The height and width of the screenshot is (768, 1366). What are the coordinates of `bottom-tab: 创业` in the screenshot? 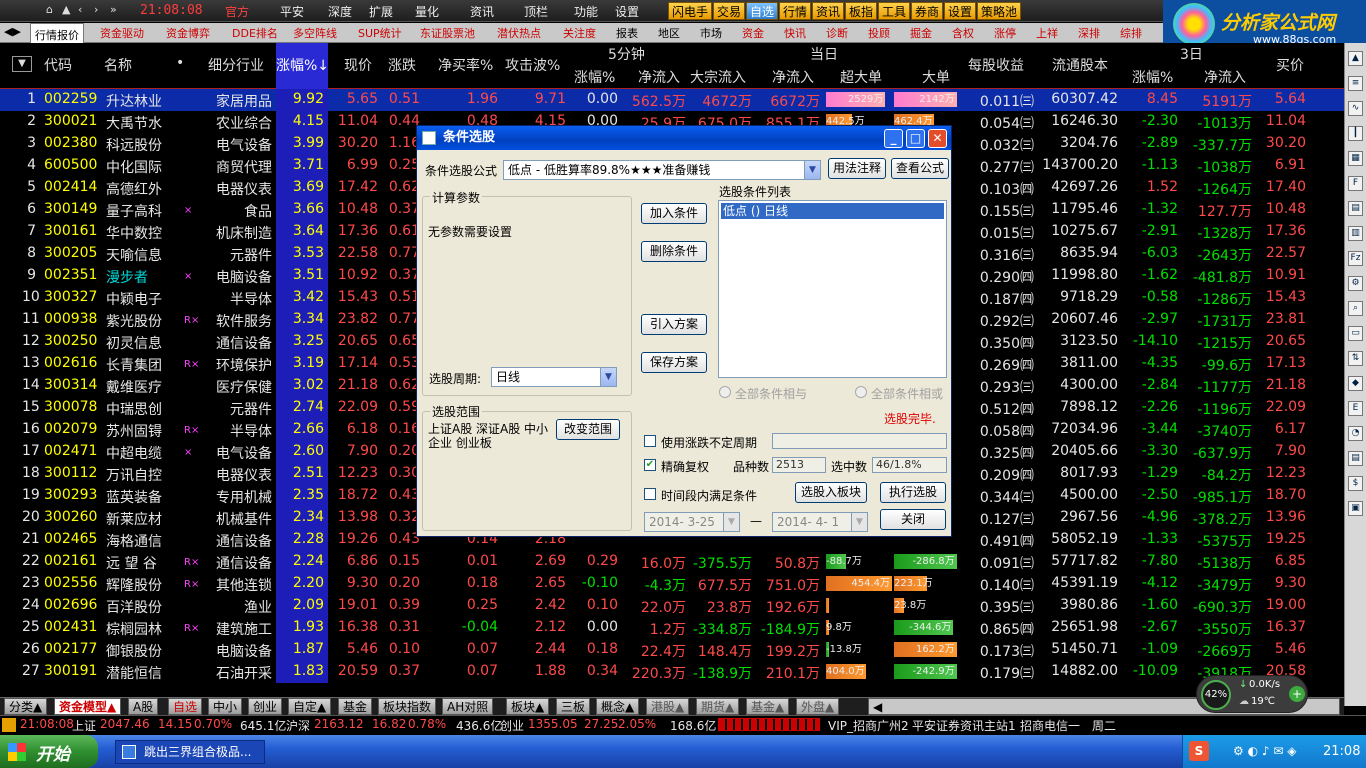 It's located at (265, 706).